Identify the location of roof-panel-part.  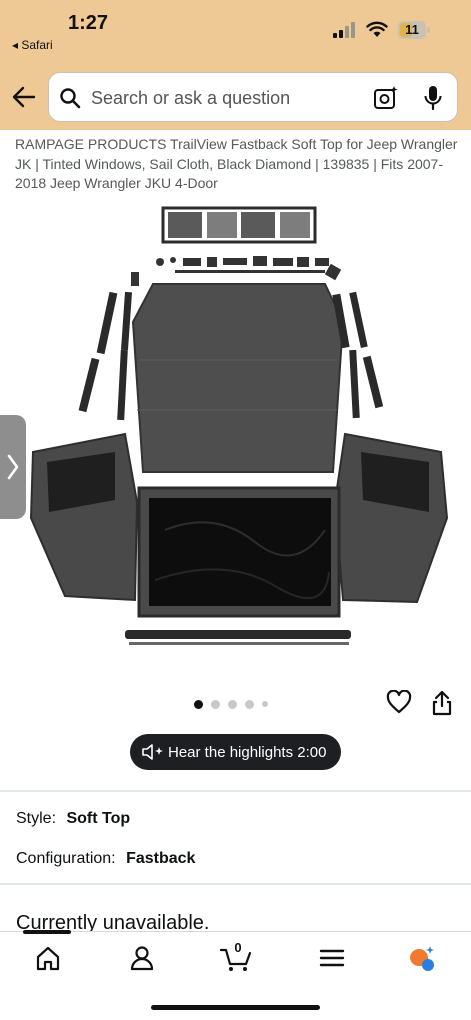
(238, 378).